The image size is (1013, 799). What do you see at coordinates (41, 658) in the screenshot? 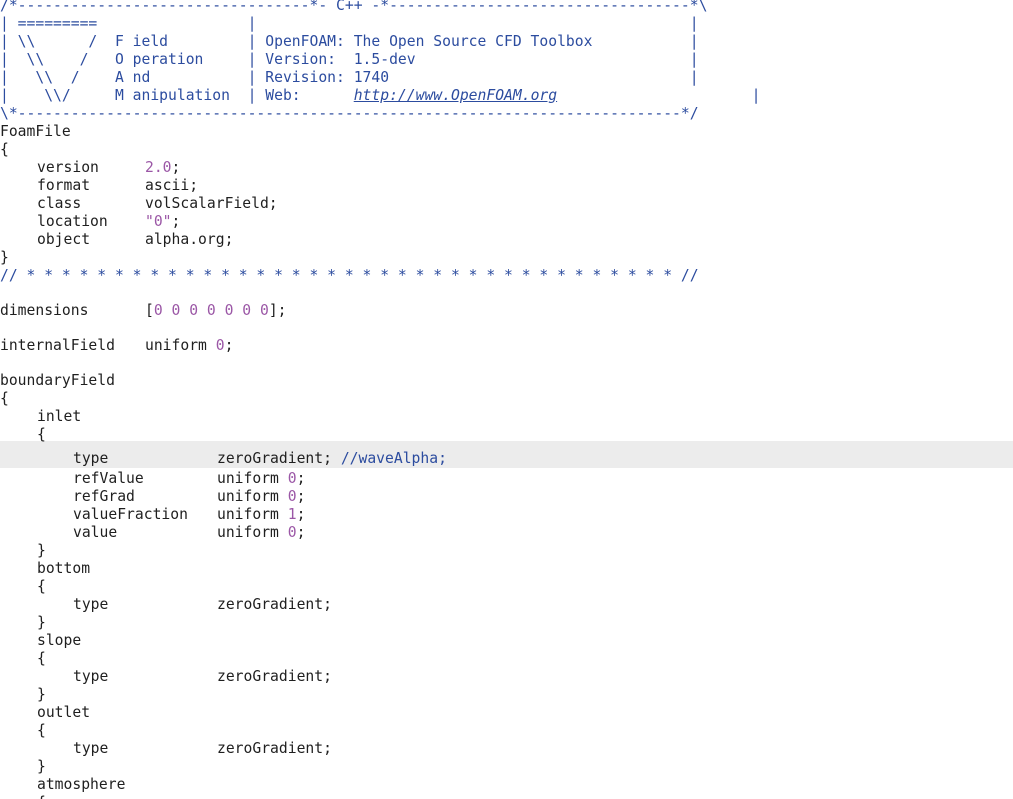
I see `slope-open-brace: {` at bounding box center [41, 658].